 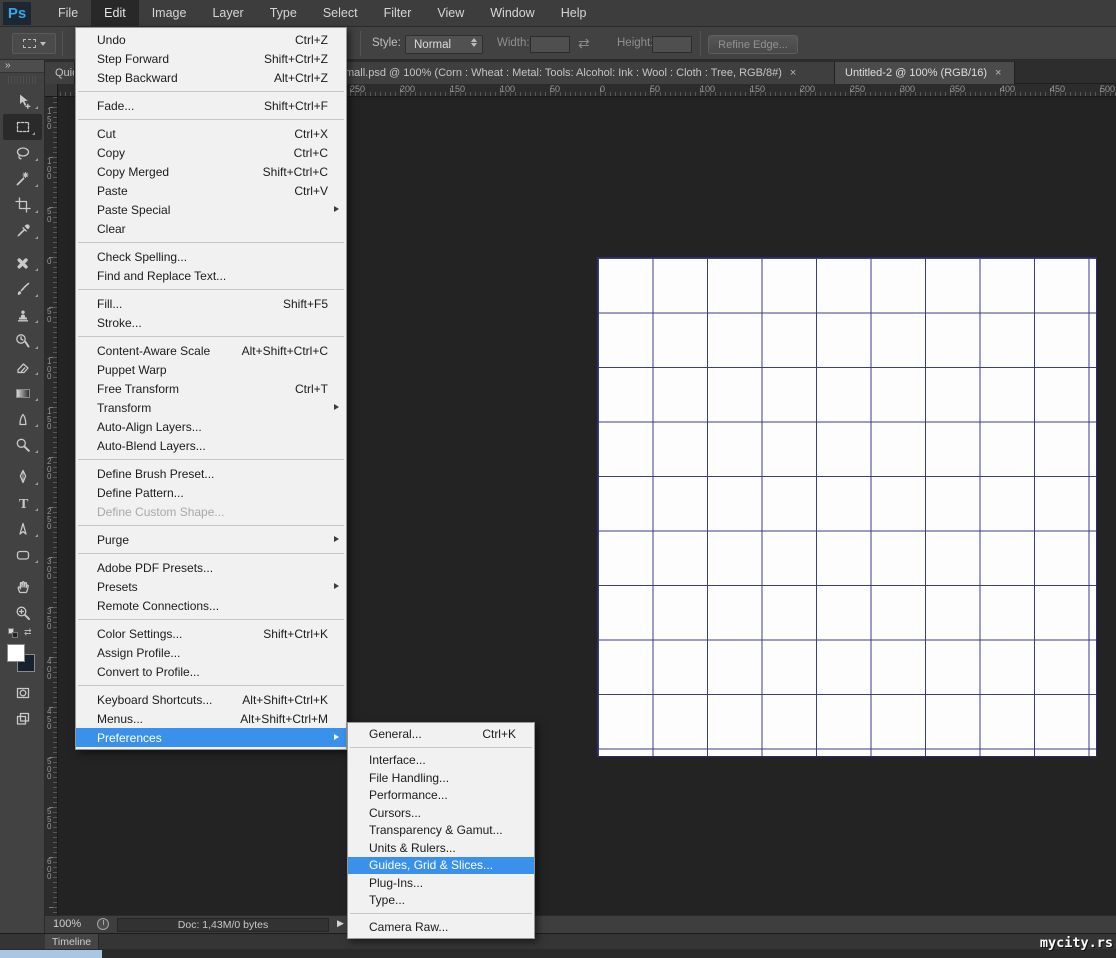 What do you see at coordinates (211, 228) in the screenshot?
I see `menu-item: Clear` at bounding box center [211, 228].